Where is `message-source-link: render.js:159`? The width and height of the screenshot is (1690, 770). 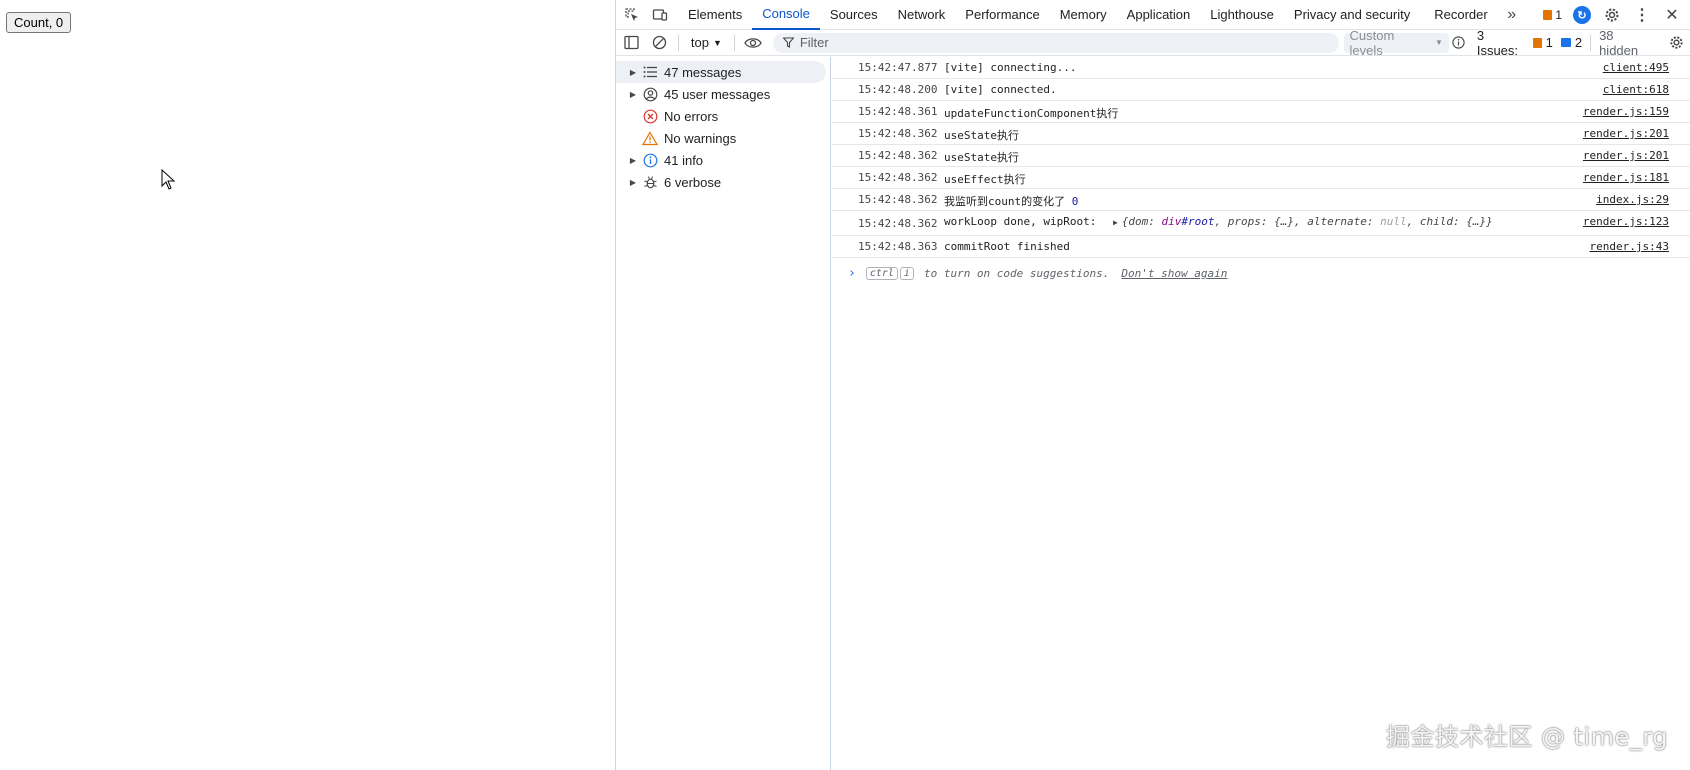 message-source-link: render.js:159 is located at coordinates (1626, 111).